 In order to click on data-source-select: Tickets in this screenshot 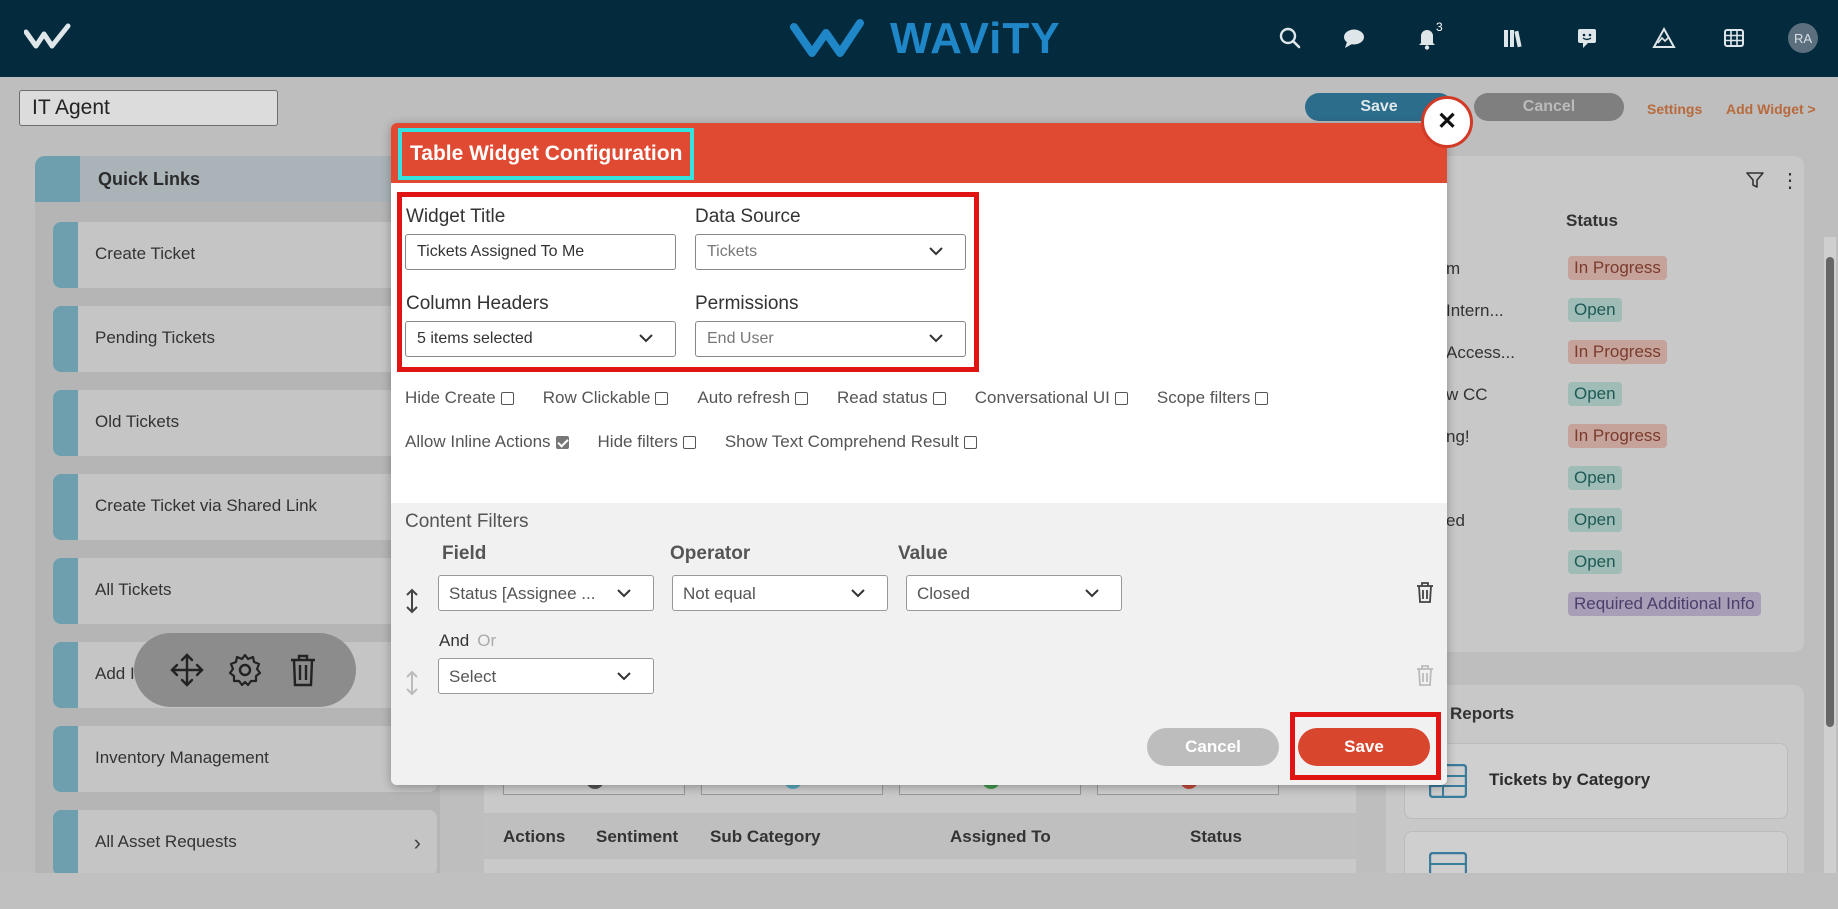, I will do `click(830, 252)`.